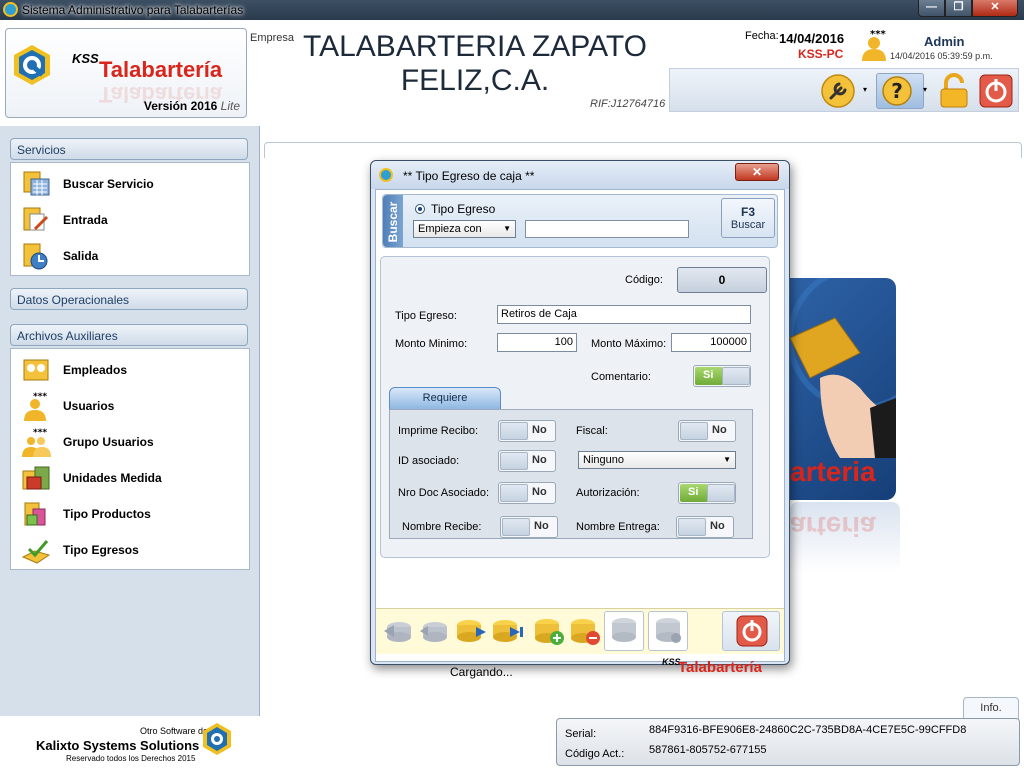  What do you see at coordinates (85, 220) in the screenshot?
I see `nav-label: Entrada` at bounding box center [85, 220].